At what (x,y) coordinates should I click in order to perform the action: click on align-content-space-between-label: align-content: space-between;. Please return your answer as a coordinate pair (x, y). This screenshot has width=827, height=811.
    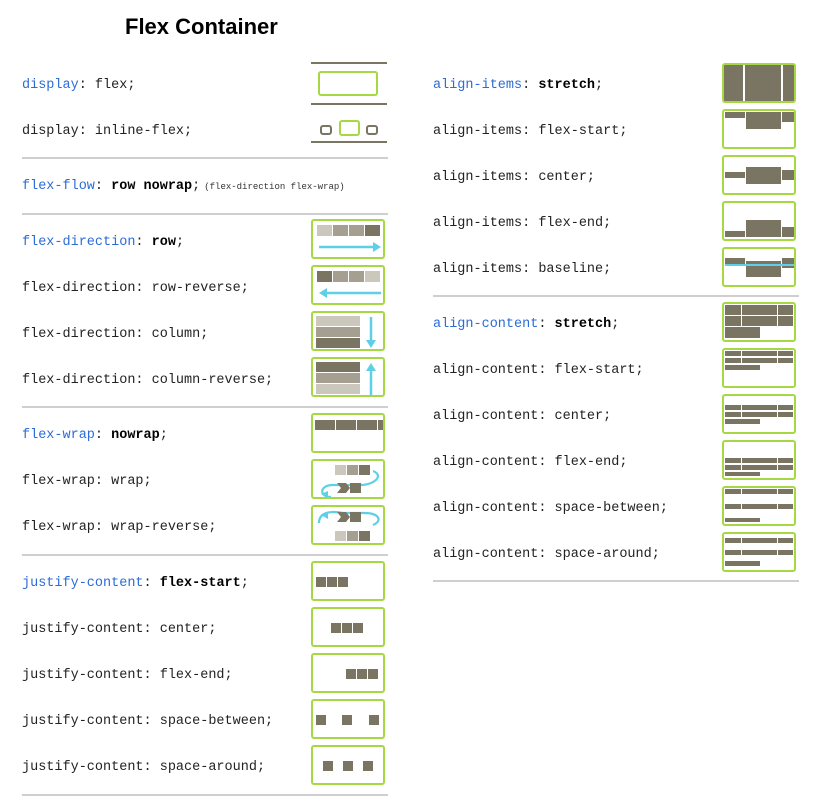
    Looking at the image, I should click on (550, 508).